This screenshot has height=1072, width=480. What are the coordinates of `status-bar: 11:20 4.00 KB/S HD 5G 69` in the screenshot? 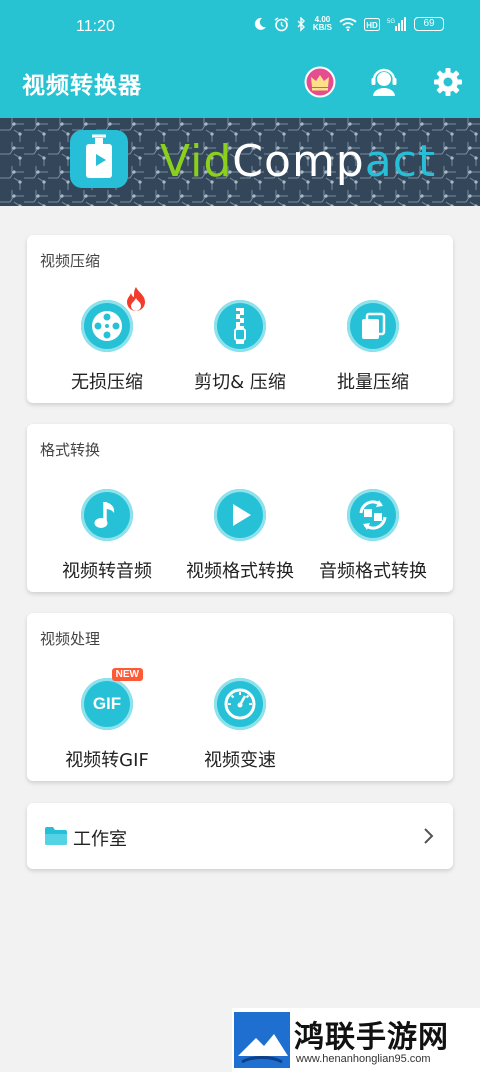 It's located at (240, 23).